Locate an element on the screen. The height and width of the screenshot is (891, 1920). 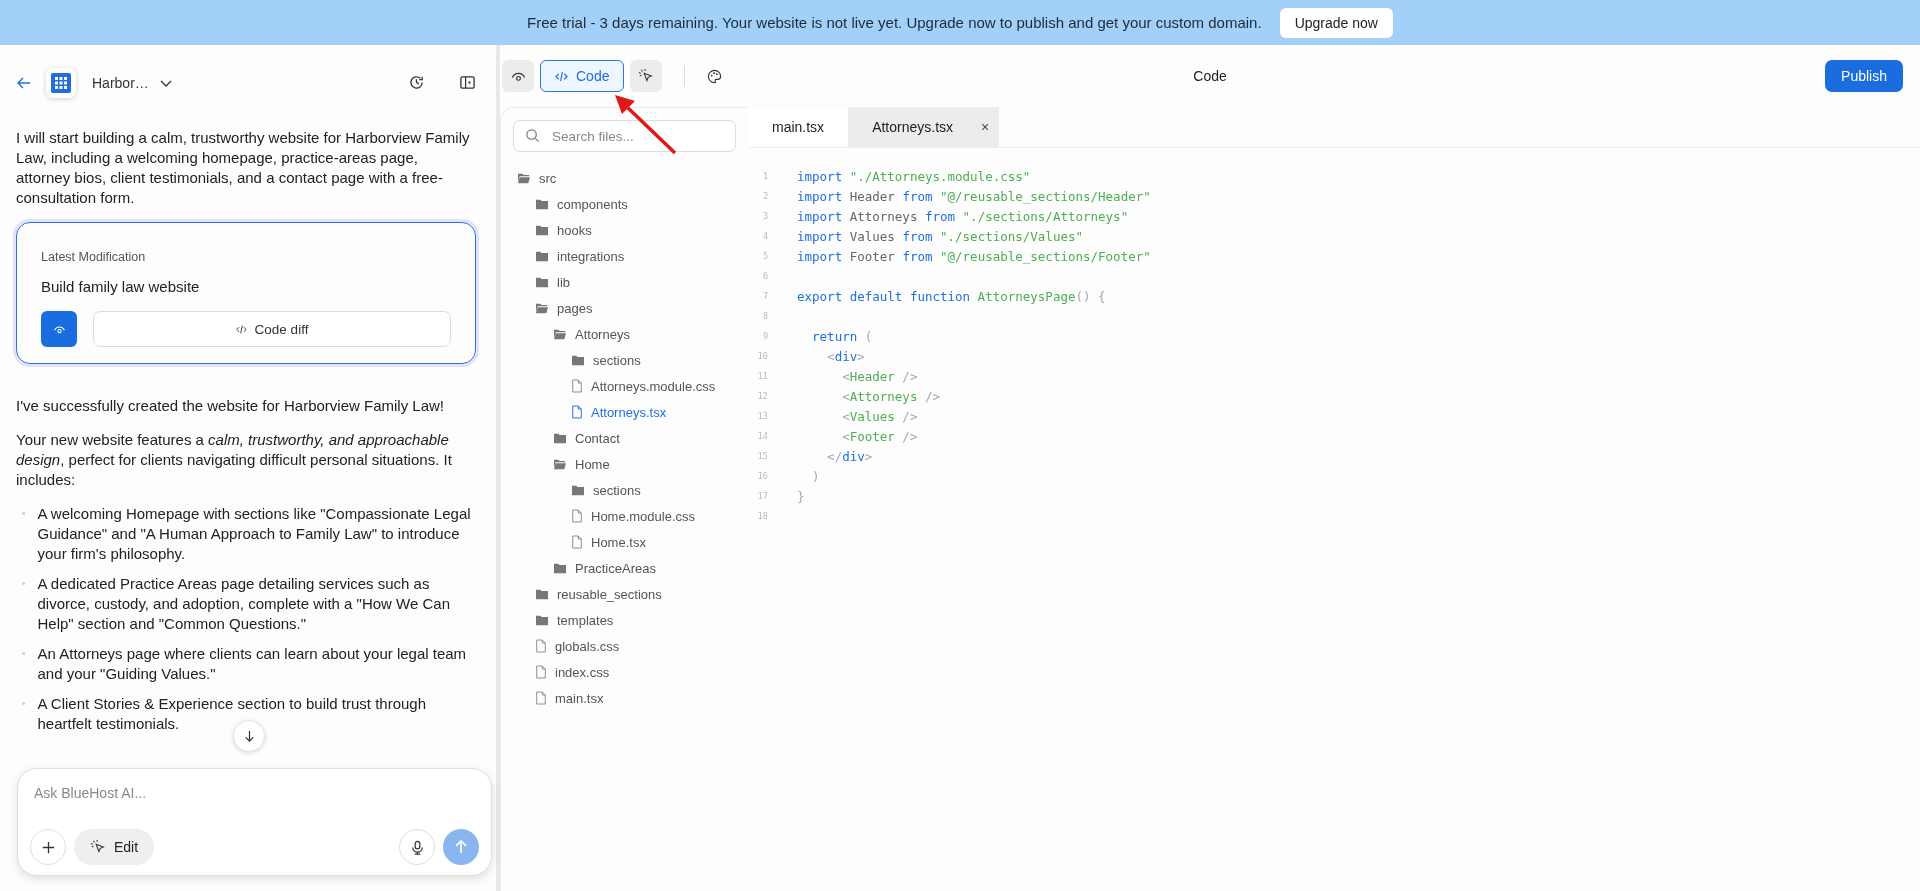
upgrade-button: Upgrade now is located at coordinates (1336, 22).